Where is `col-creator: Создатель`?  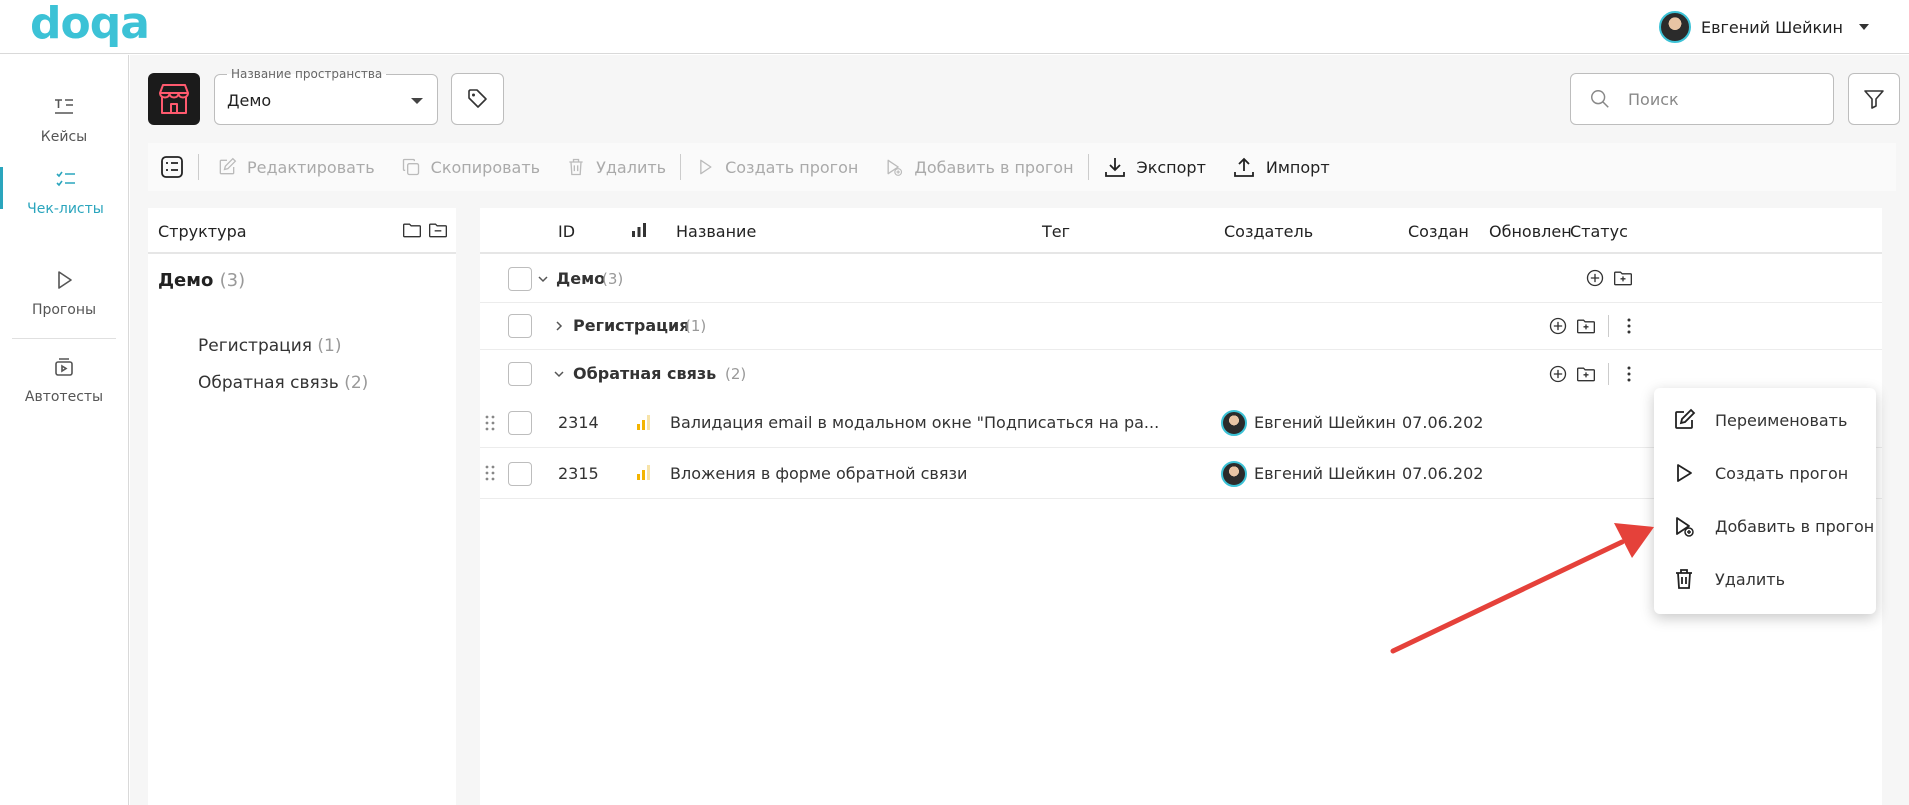
col-creator: Создатель is located at coordinates (1268, 231).